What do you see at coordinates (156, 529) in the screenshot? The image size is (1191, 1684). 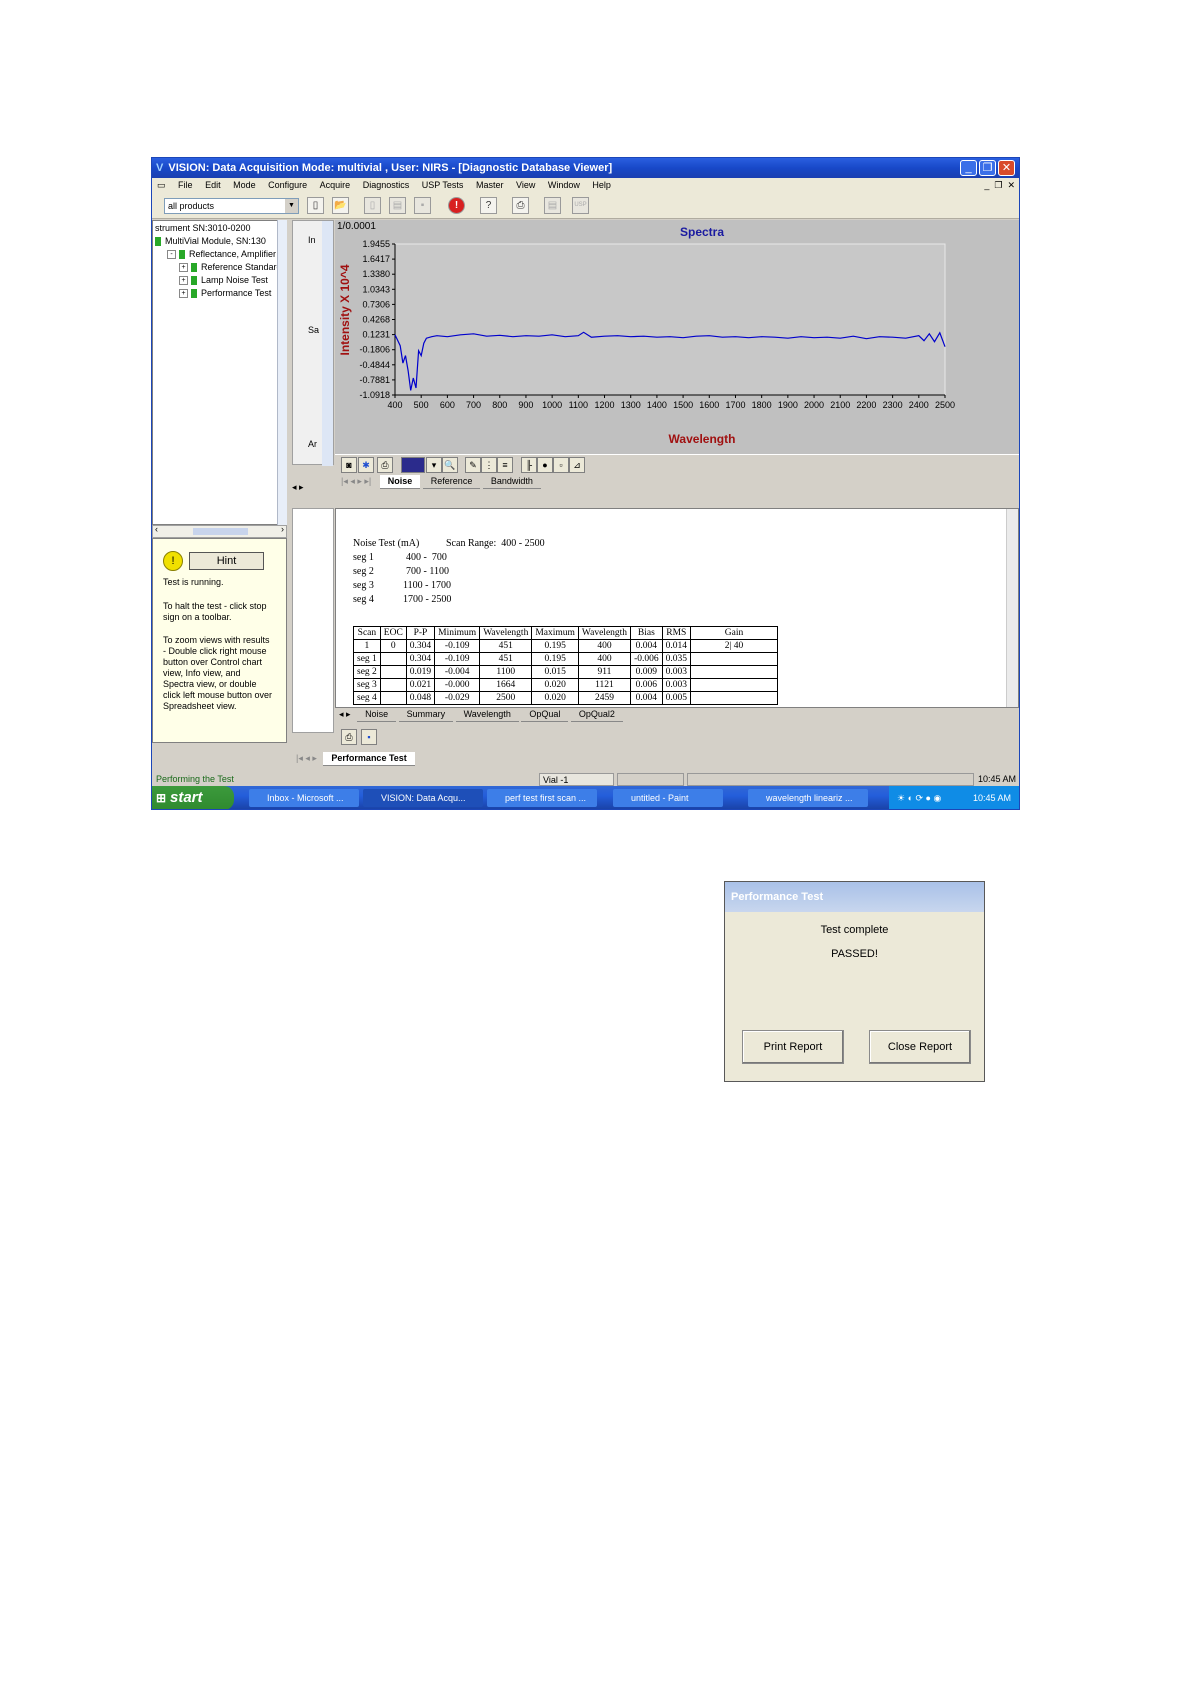 I see `scroll-left-icon: ‹` at bounding box center [156, 529].